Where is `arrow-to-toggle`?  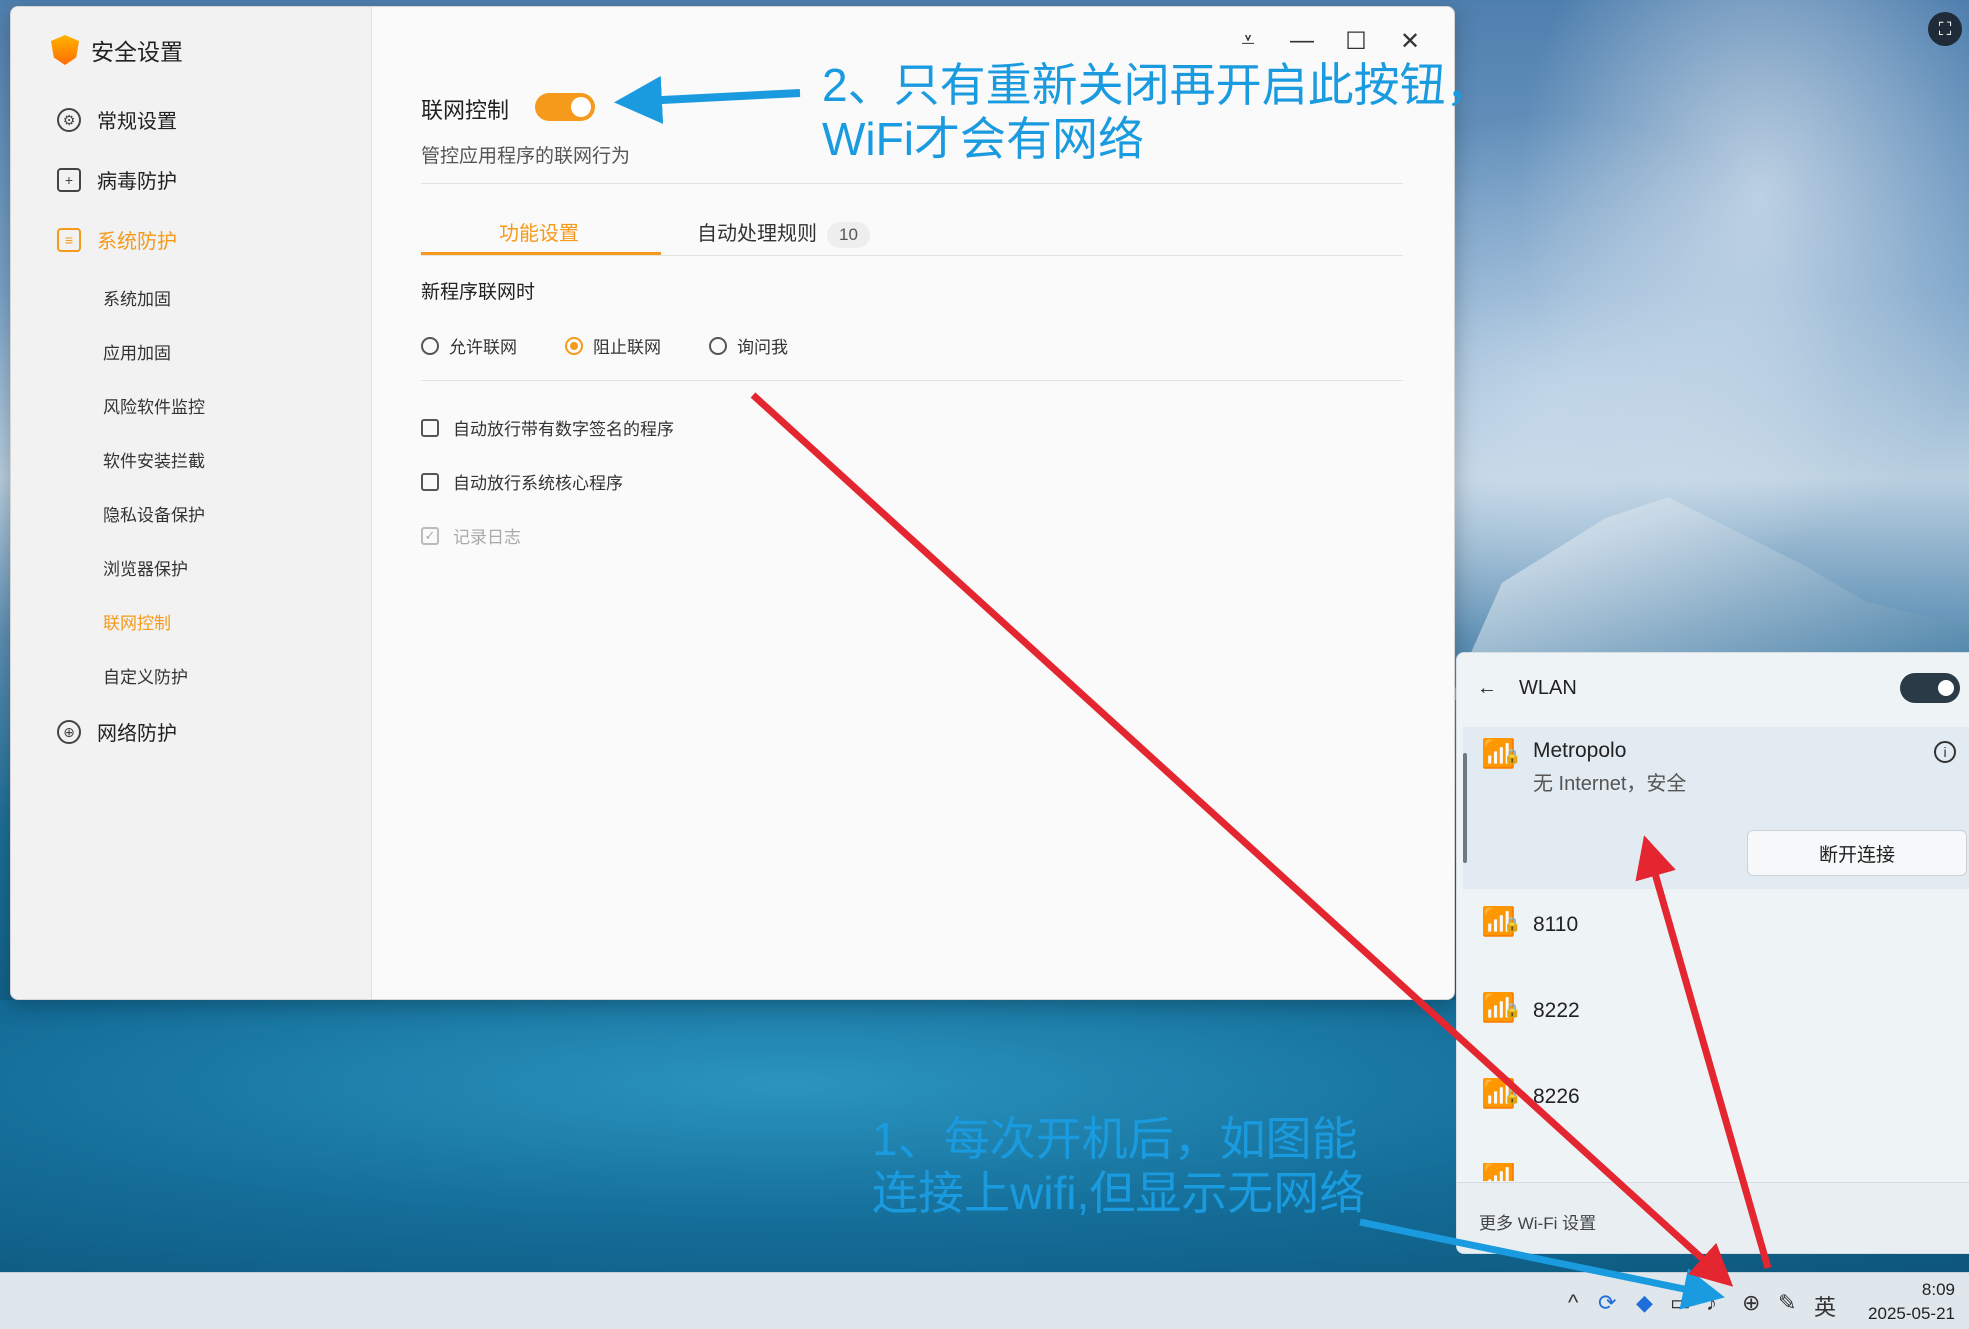
arrow-to-toggle is located at coordinates (707, 100).